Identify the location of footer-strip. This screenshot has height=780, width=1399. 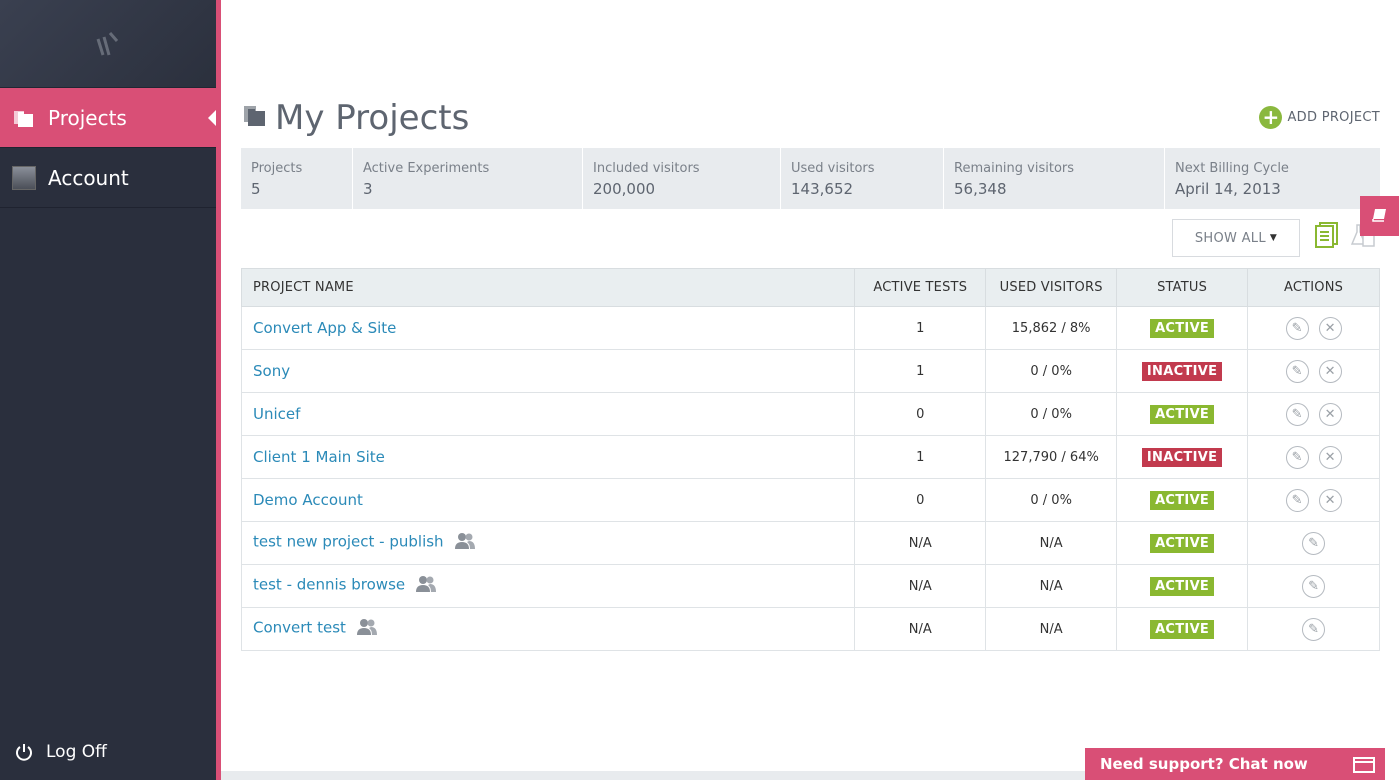
(653, 775).